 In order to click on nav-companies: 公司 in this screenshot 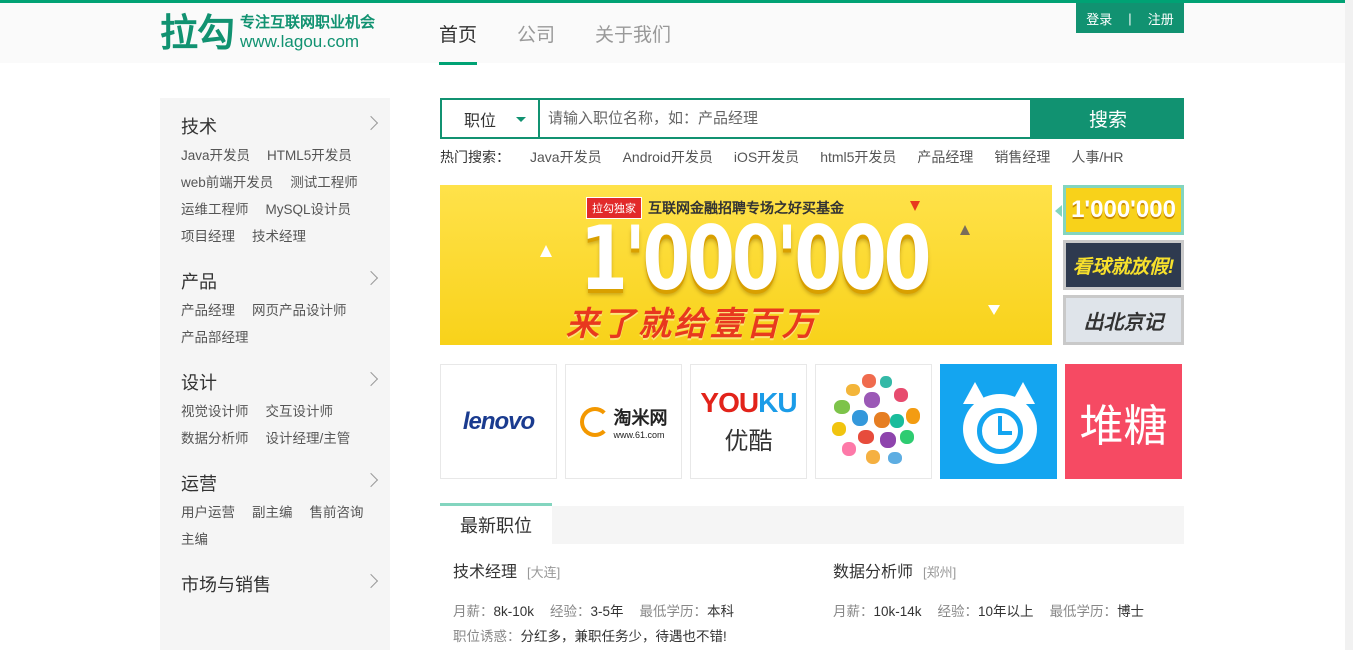, I will do `click(536, 35)`.